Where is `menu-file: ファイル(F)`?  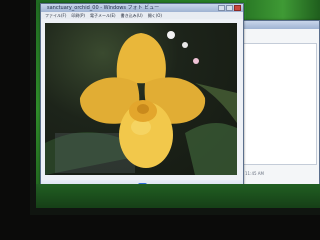
menu-file: ファイル(F) is located at coordinates (55, 15).